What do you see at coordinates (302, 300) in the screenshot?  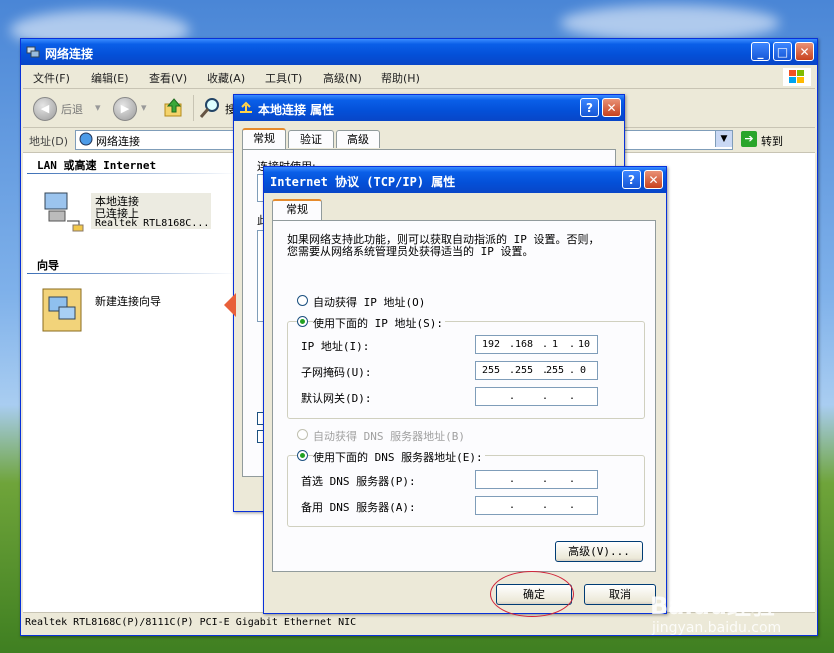 I see `auto-ip-radio` at bounding box center [302, 300].